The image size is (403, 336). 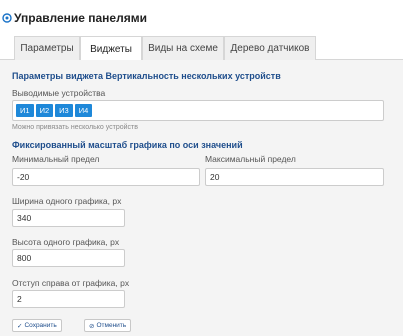 What do you see at coordinates (25, 110) in the screenshot?
I see `device-chip: И1` at bounding box center [25, 110].